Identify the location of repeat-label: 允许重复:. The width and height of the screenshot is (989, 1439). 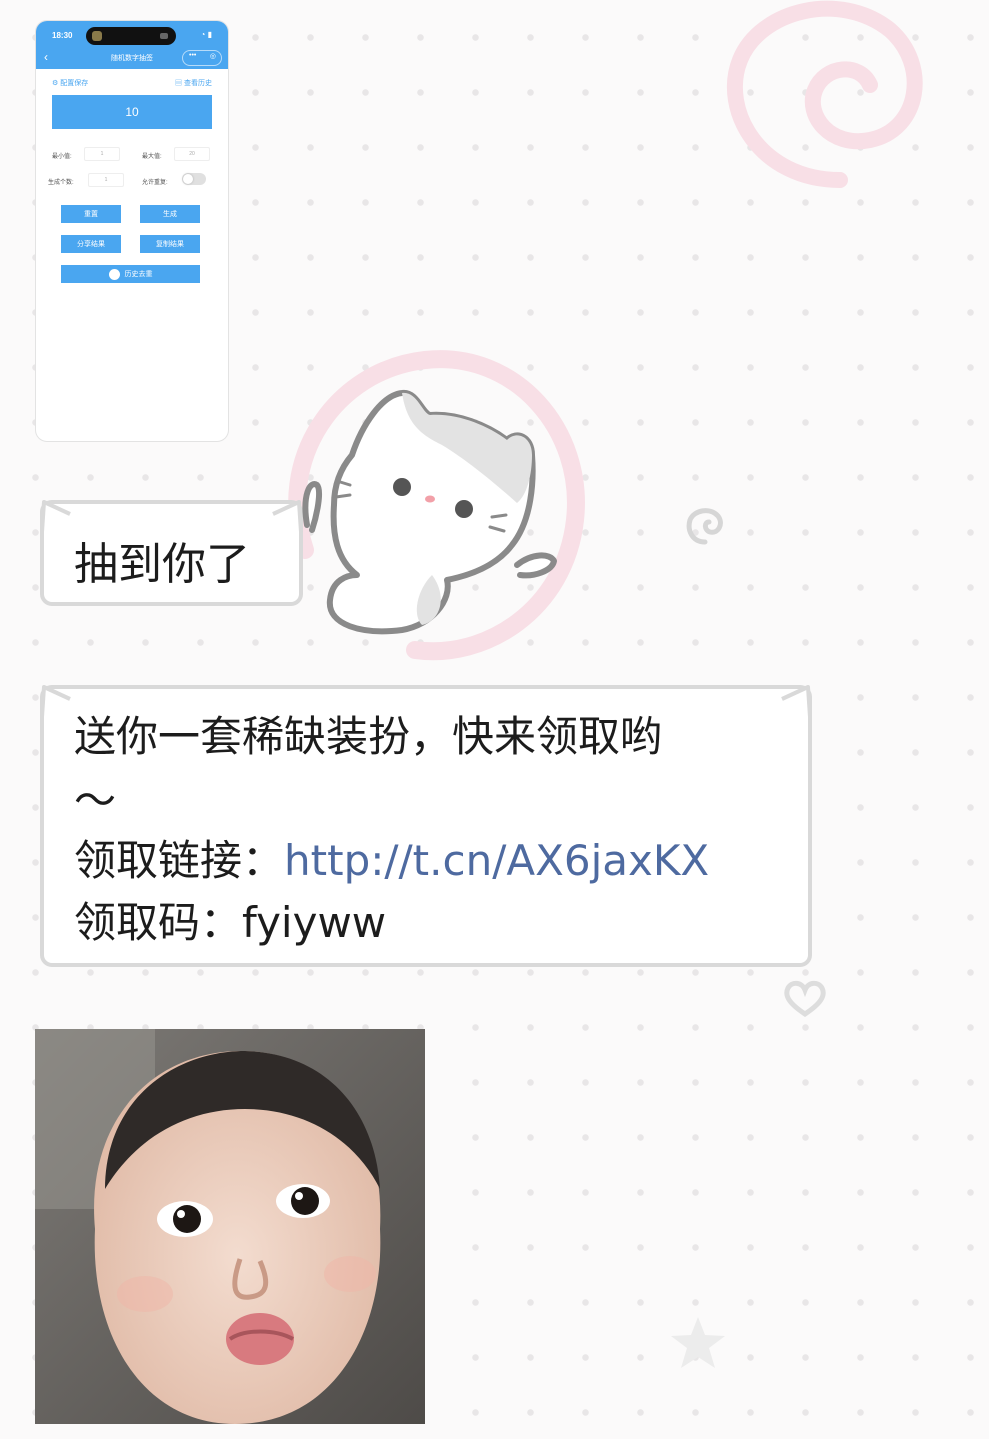
(155, 183).